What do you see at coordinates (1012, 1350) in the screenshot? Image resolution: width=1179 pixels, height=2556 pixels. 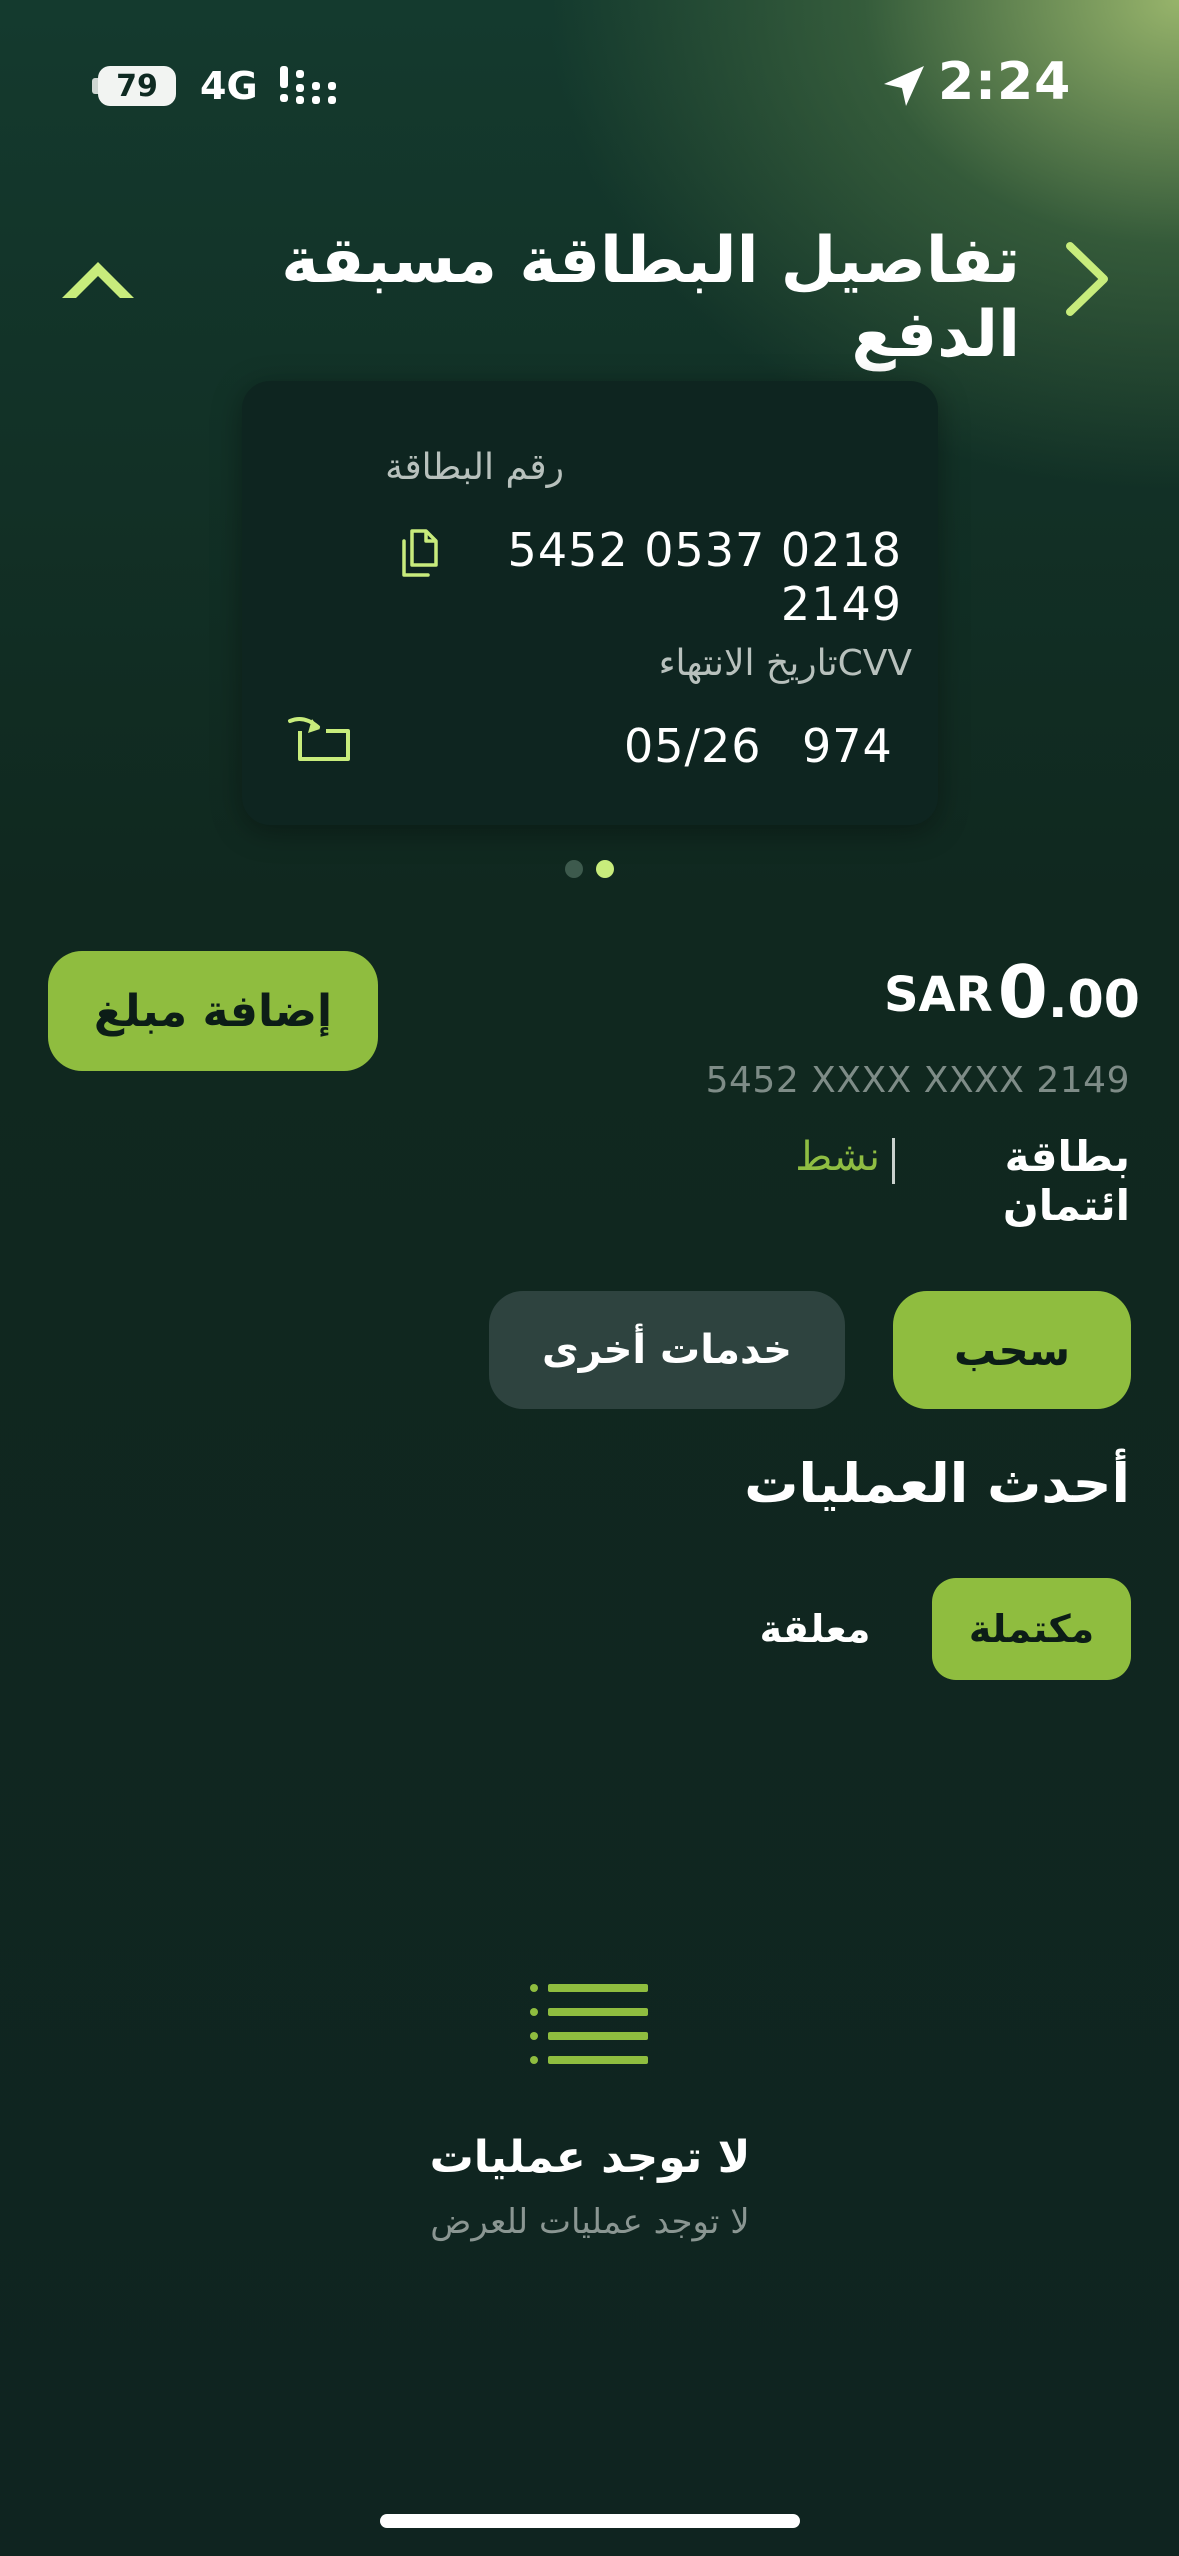 I see `withdraw-button: سحب` at bounding box center [1012, 1350].